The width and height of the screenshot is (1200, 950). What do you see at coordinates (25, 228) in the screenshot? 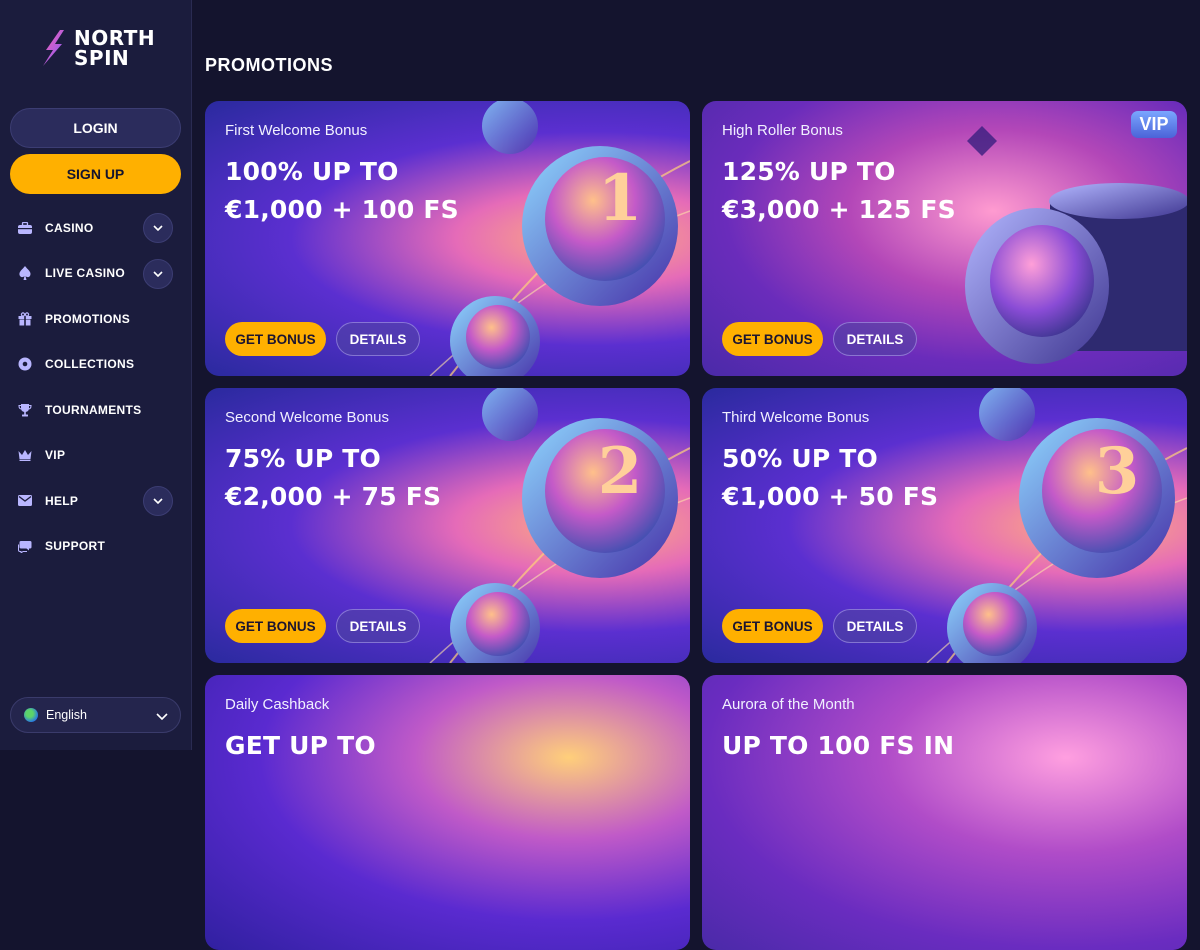
I see `briefcase-icon` at bounding box center [25, 228].